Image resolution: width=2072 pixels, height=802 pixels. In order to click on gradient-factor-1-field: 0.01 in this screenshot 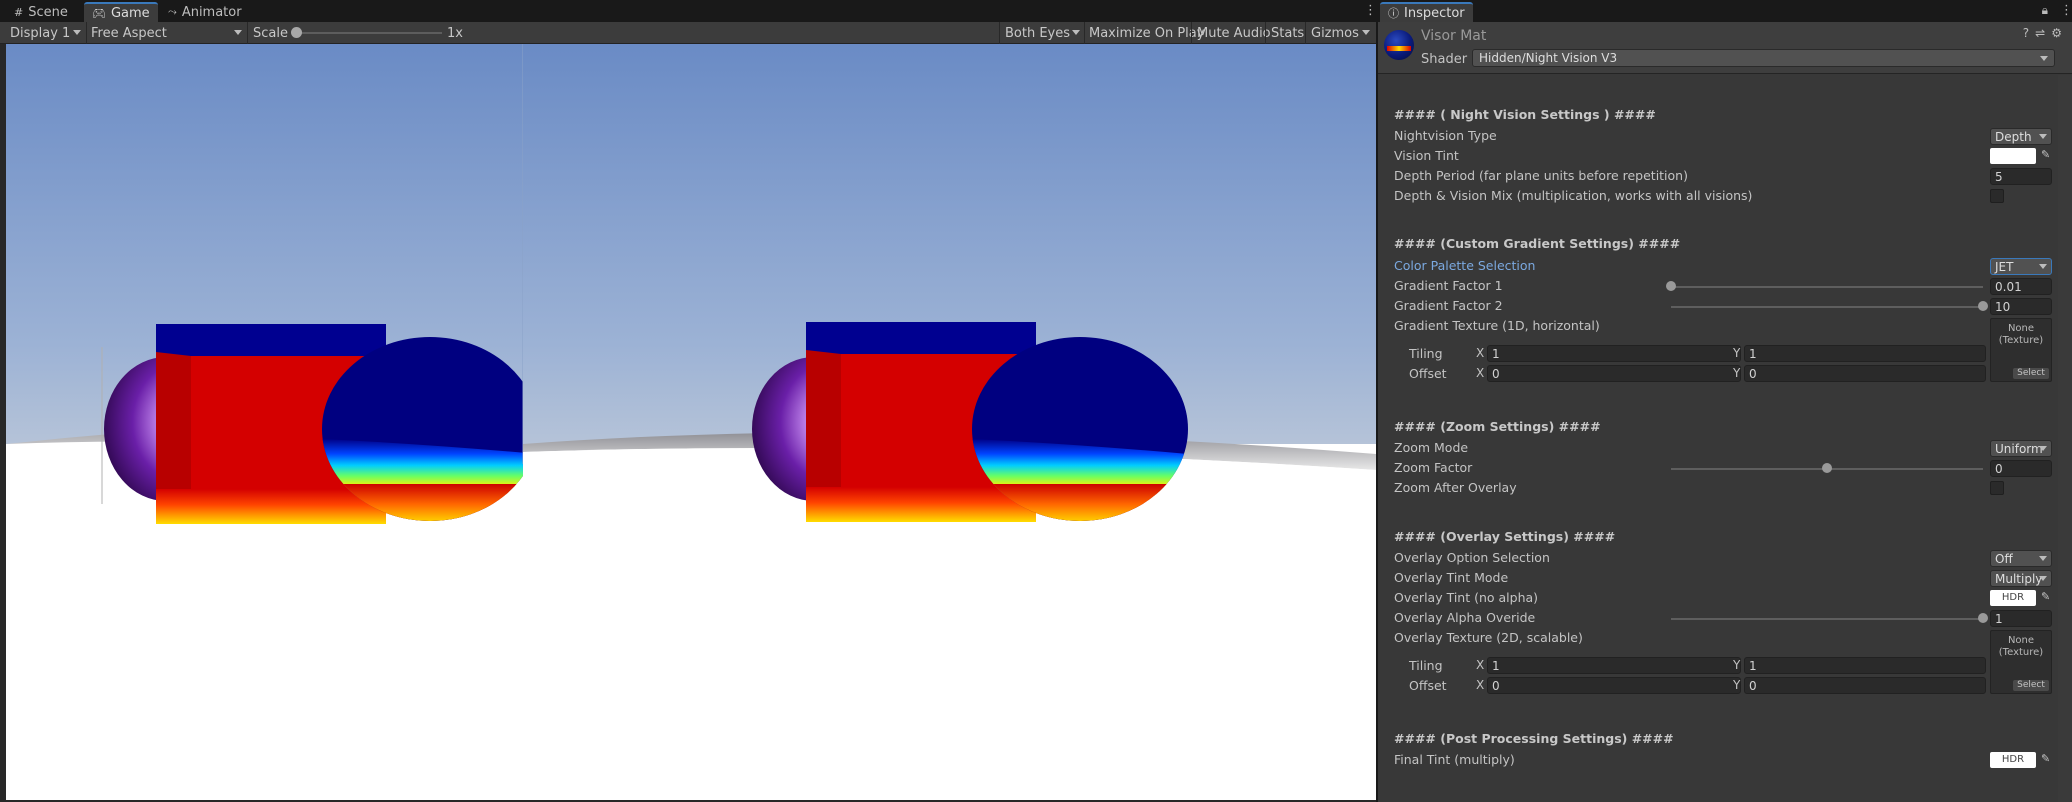, I will do `click(2021, 286)`.